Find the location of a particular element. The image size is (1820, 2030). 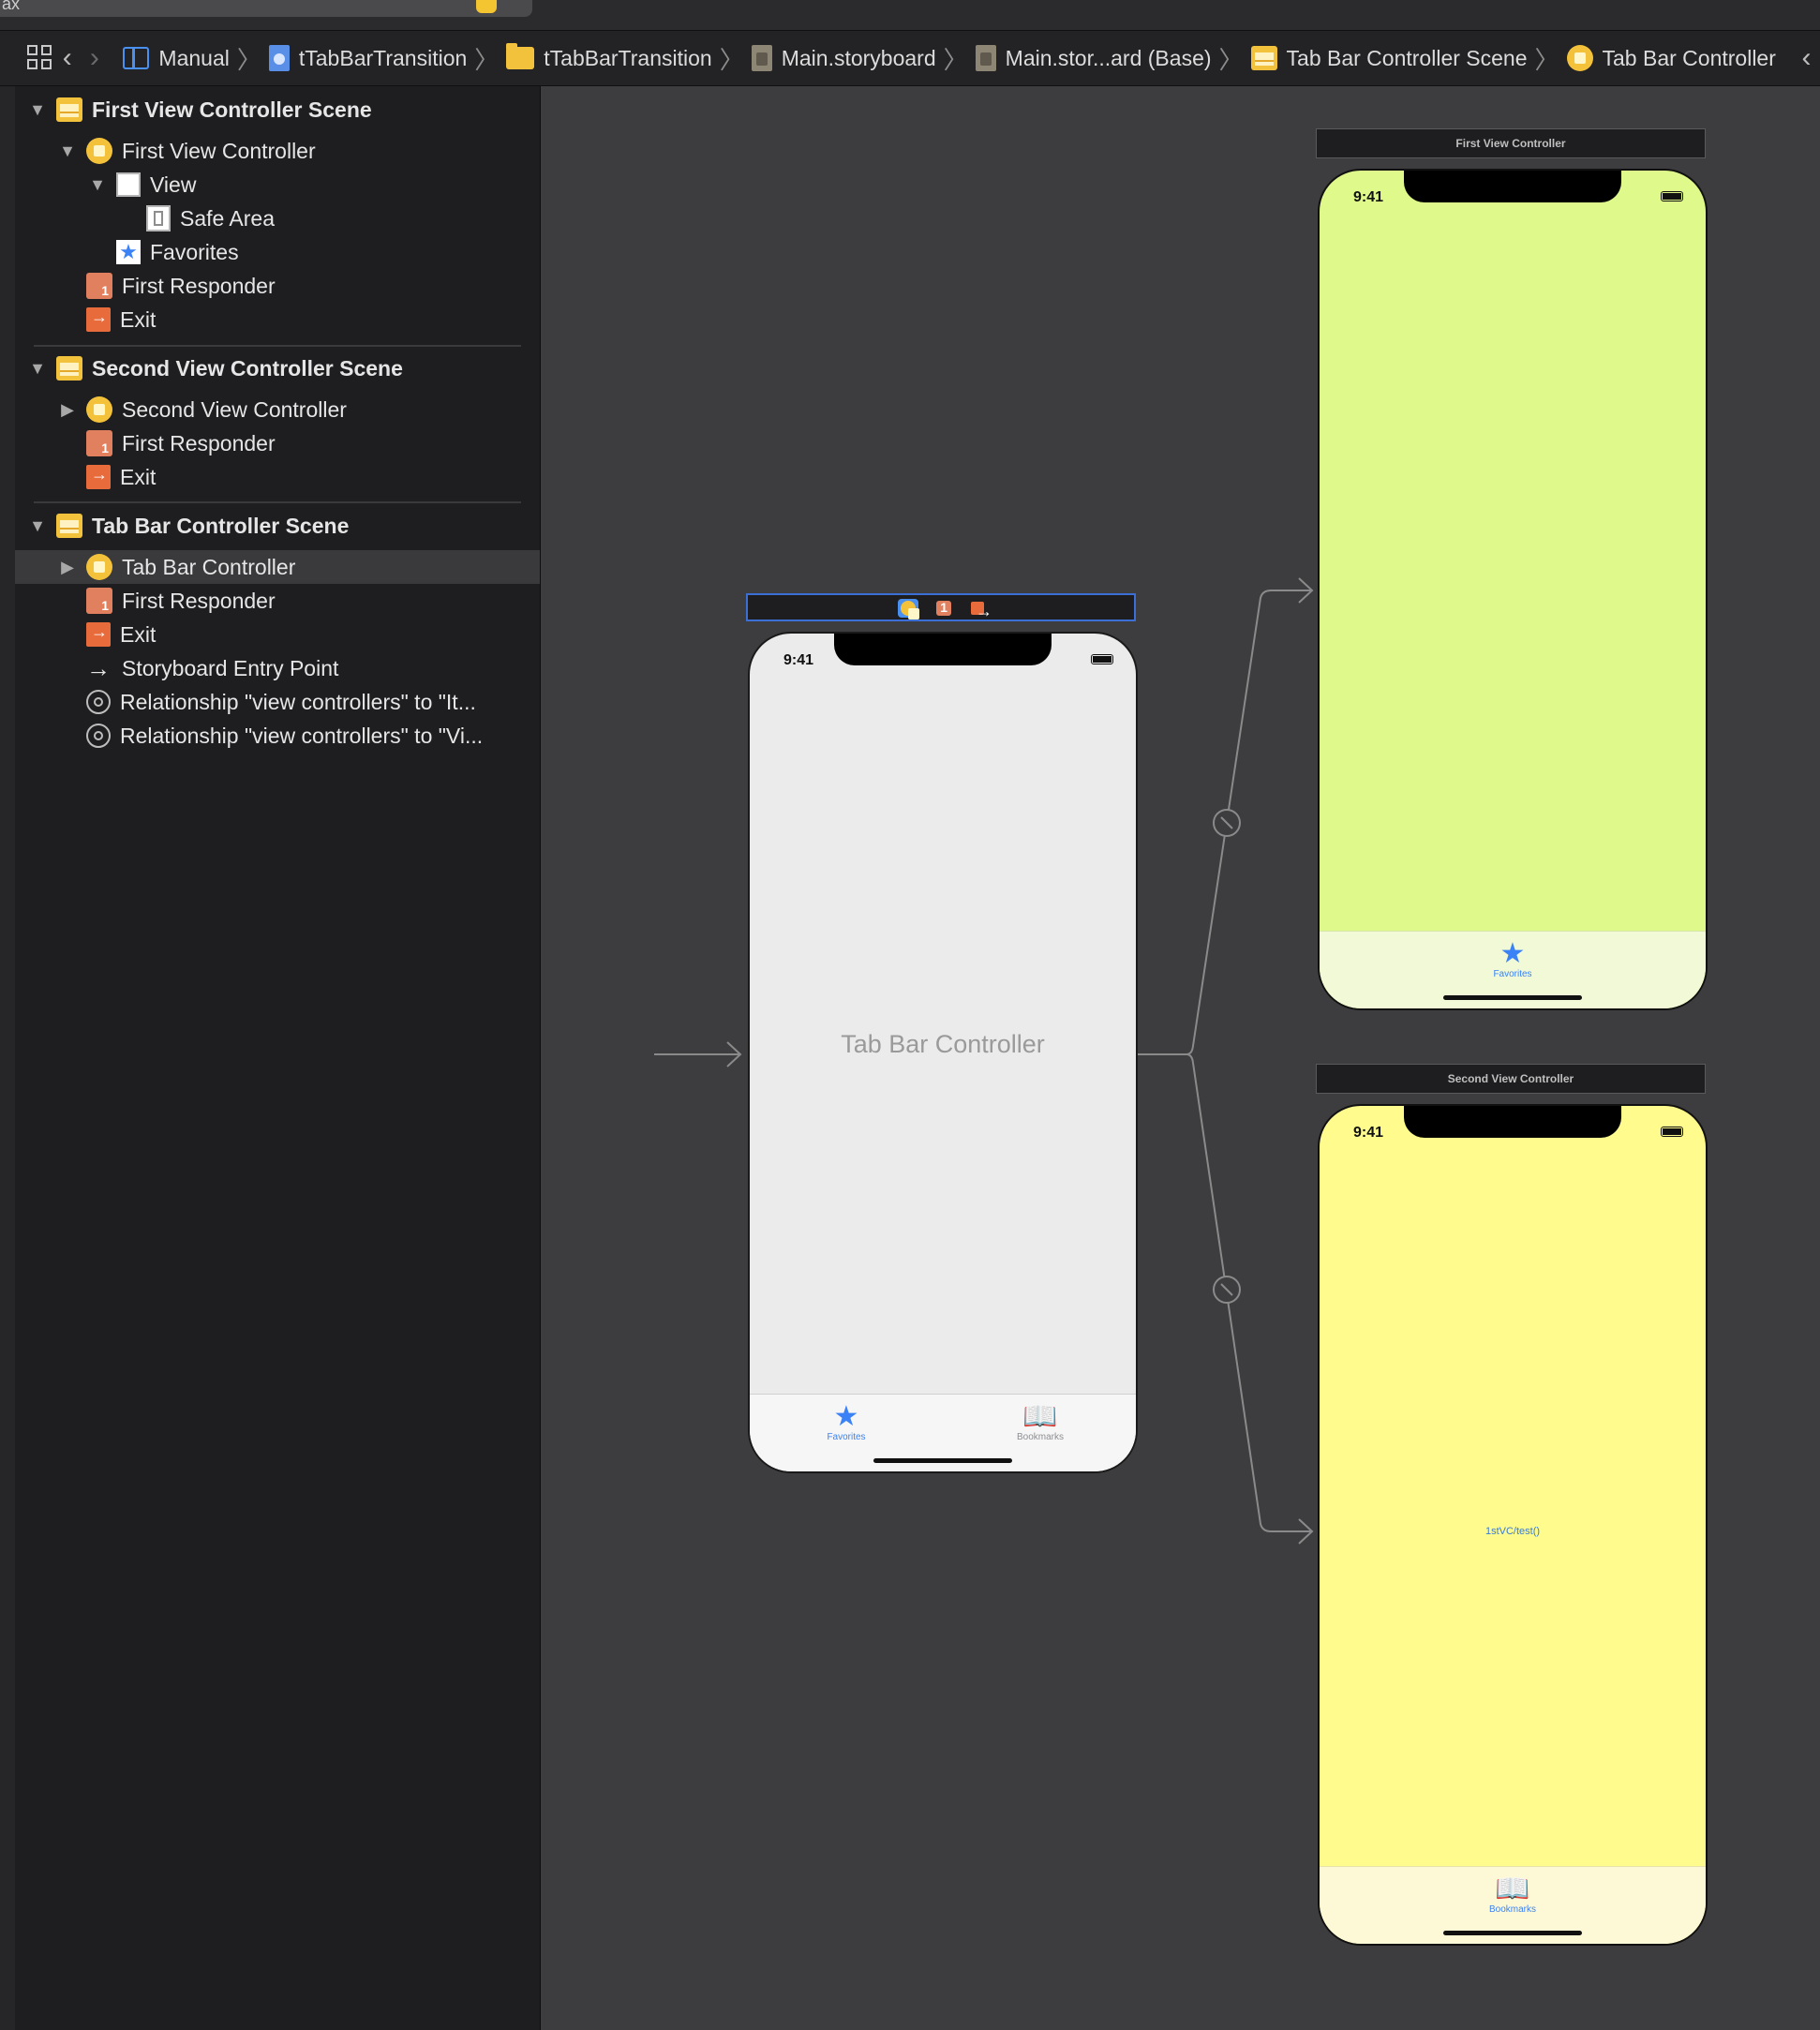

breadcrumb-storyboard-base: Main.stor...ard (Base) is located at coordinates (1093, 58).